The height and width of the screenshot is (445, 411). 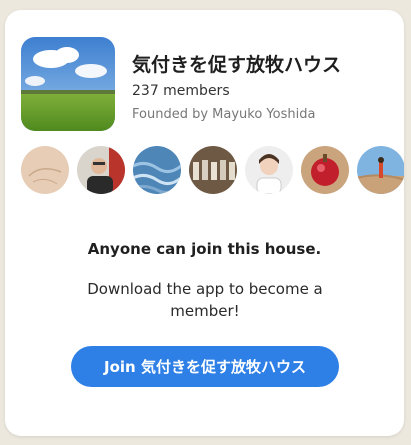 I want to click on house-title: 気付きを促す放牧ハウス, so click(x=237, y=65).